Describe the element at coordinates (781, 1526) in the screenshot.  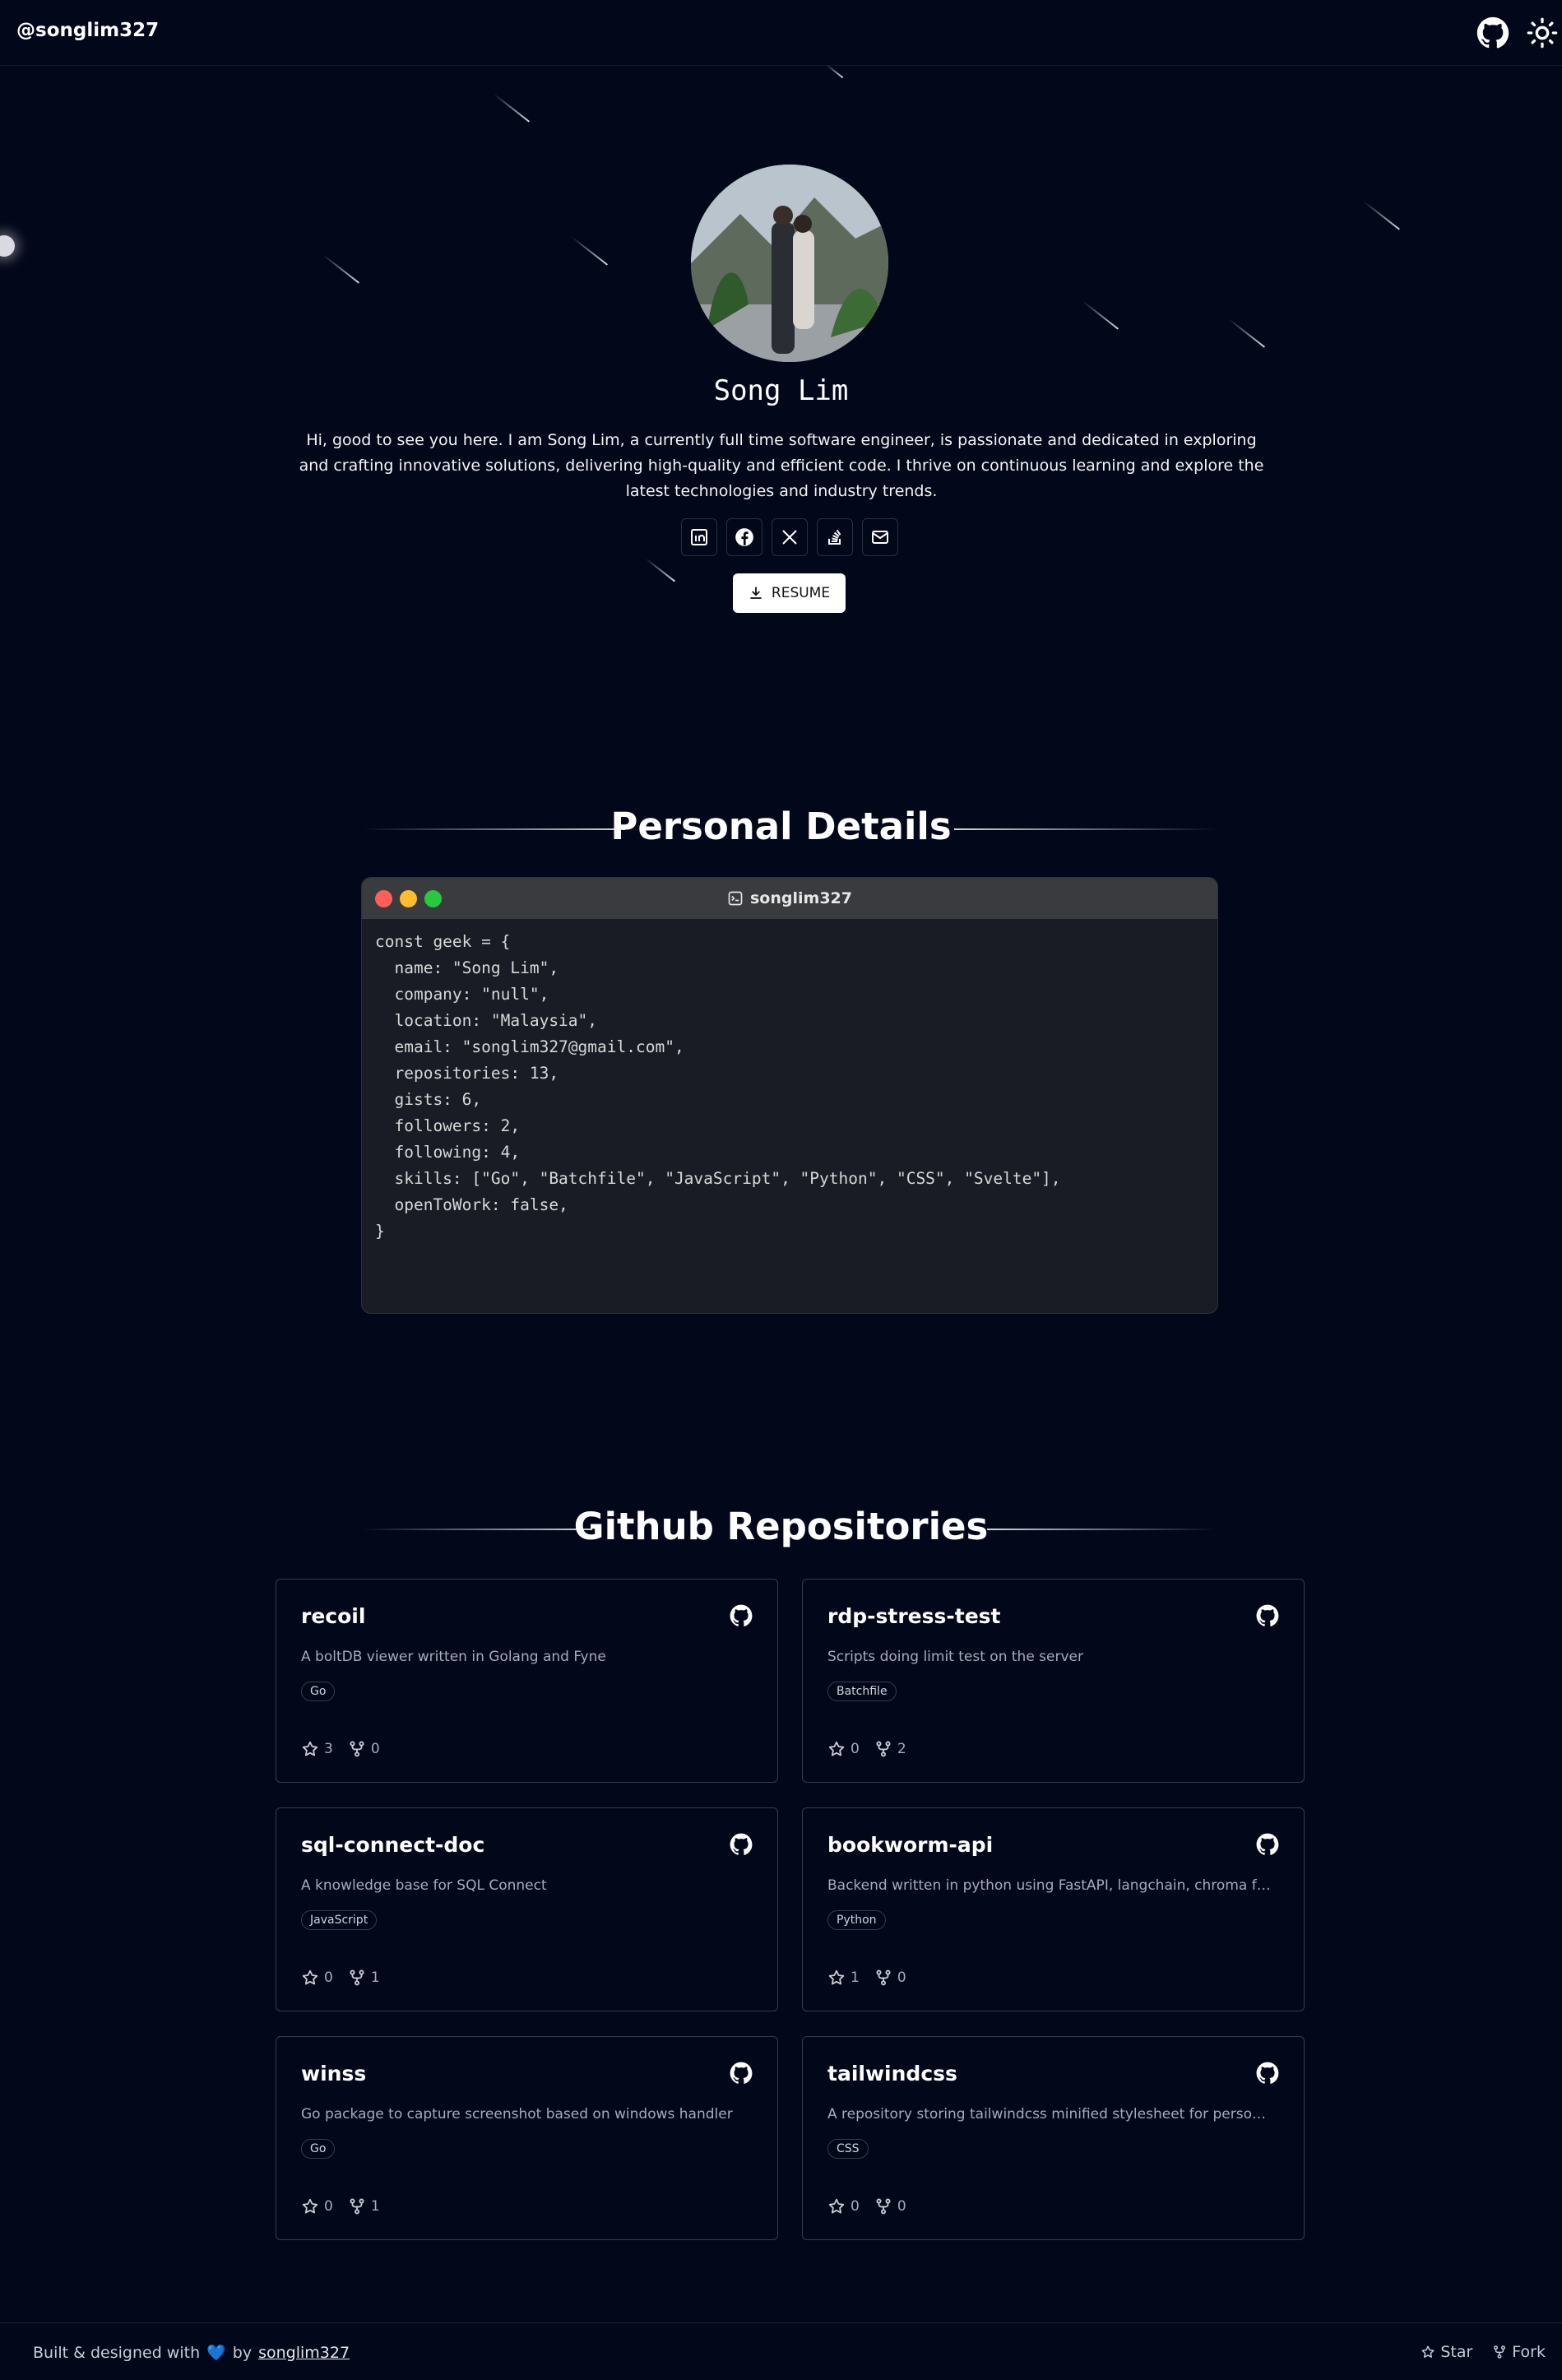
I see `github-repositories-heading: Github Repositories` at that location.